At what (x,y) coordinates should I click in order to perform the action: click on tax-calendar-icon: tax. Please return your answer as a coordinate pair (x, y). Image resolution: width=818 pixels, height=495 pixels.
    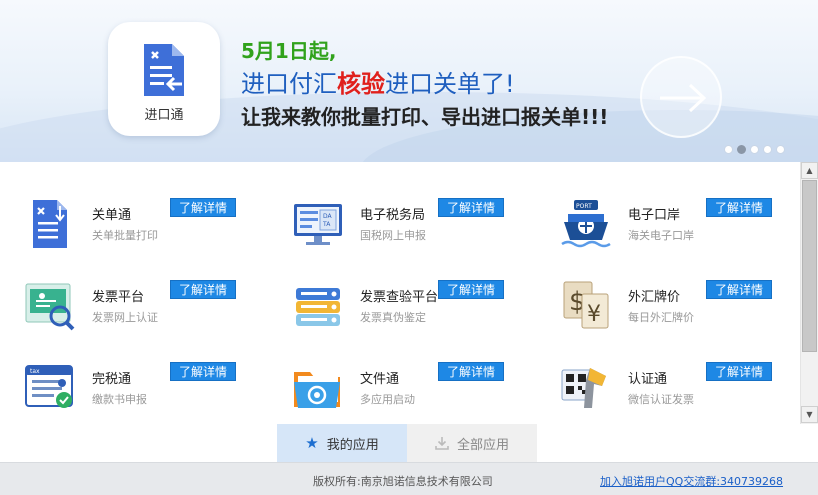
    Looking at the image, I should click on (49, 386).